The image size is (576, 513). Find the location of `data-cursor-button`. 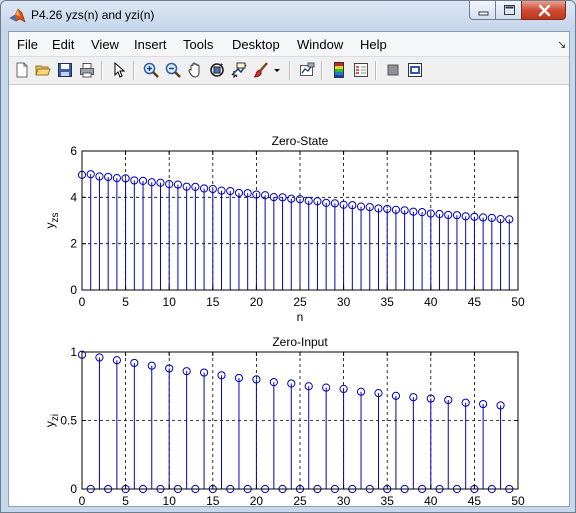

data-cursor-button is located at coordinates (239, 70).